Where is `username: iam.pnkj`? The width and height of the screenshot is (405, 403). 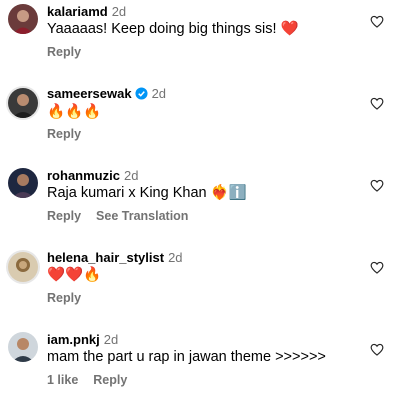 username: iam.pnkj is located at coordinates (73, 339).